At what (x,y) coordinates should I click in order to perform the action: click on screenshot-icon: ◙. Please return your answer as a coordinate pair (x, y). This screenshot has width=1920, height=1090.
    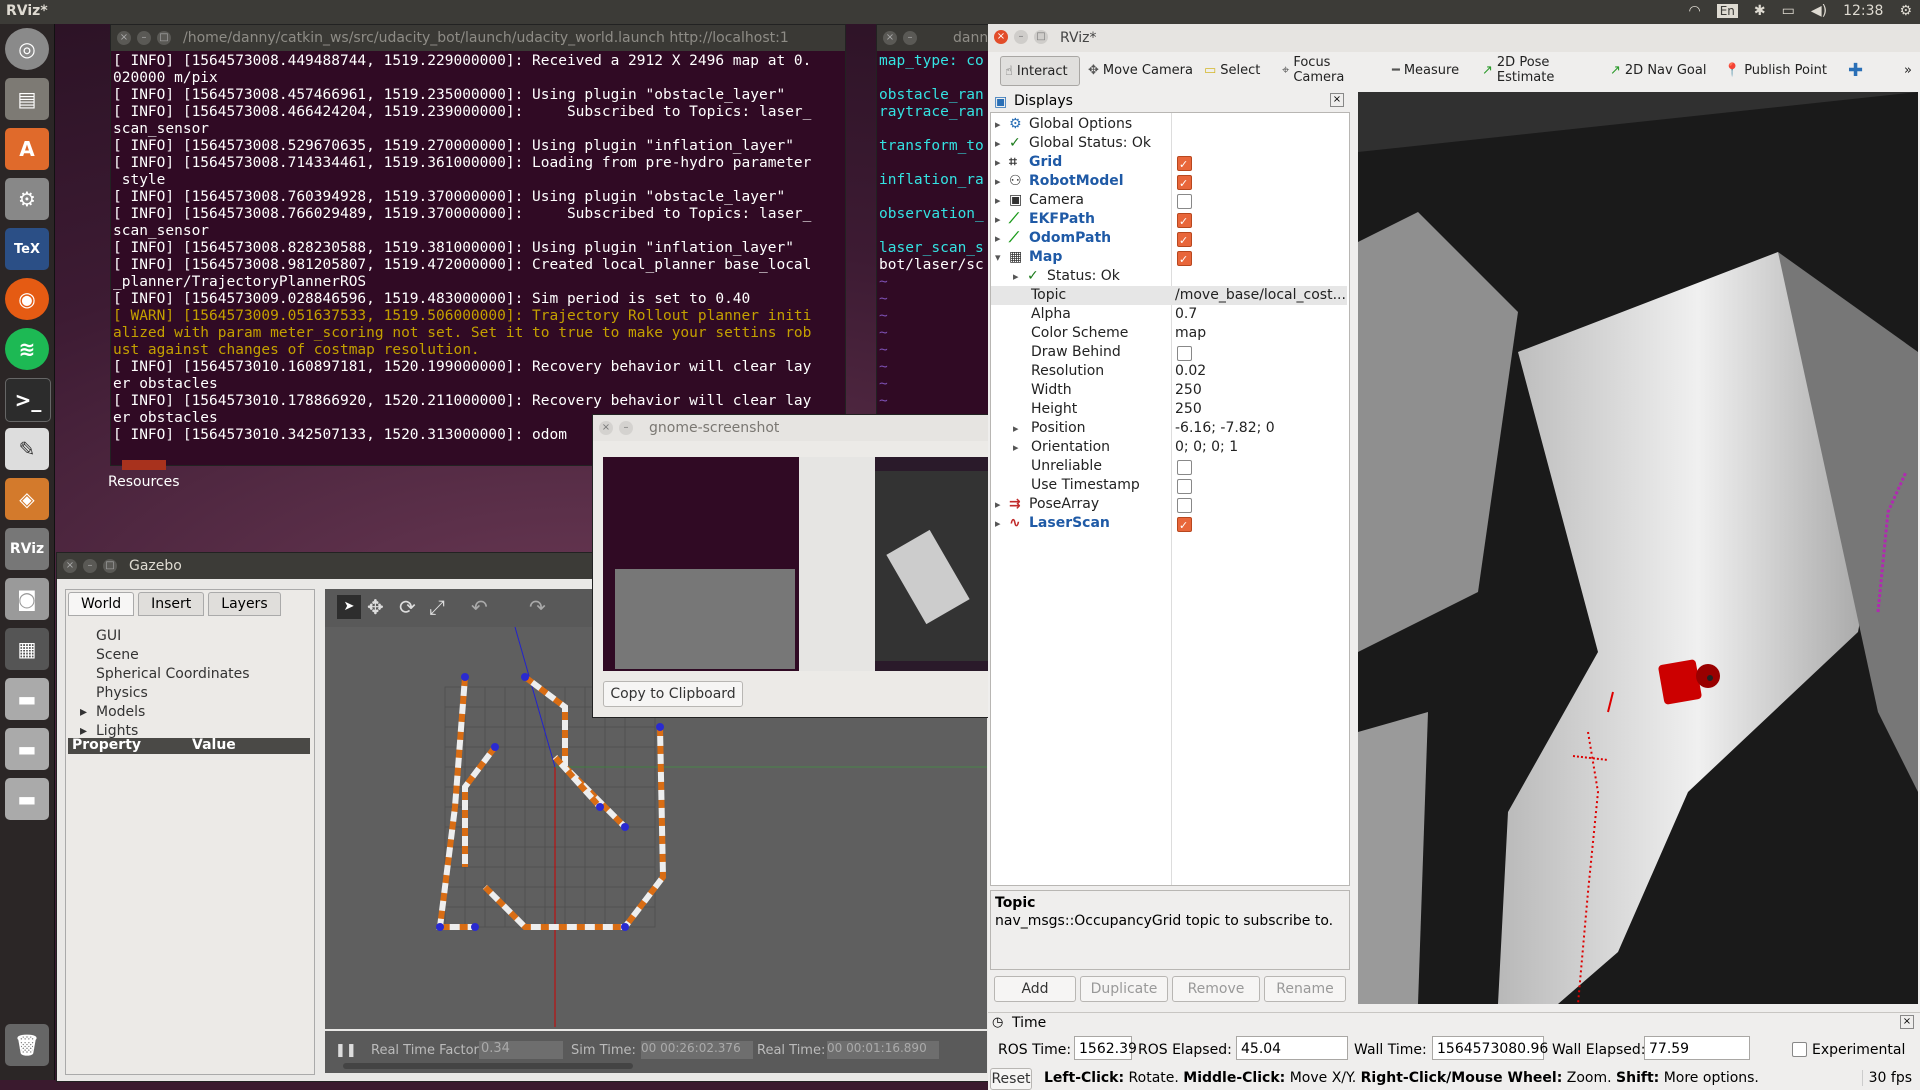
    Looking at the image, I should click on (27, 599).